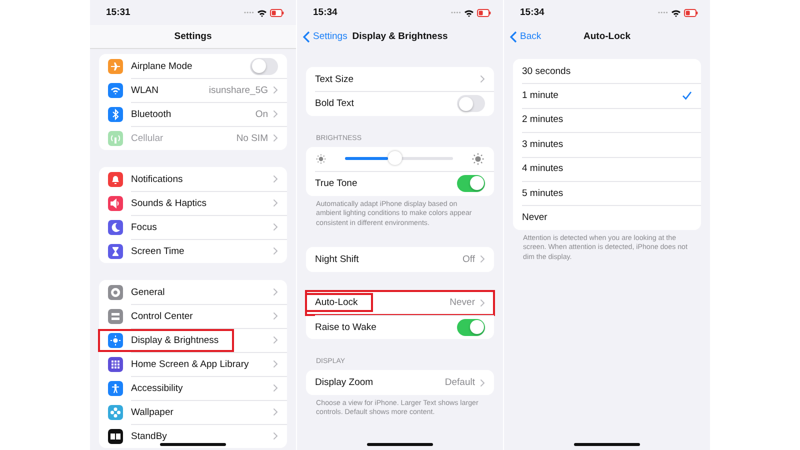 The width and height of the screenshot is (800, 450). Describe the element at coordinates (546, 71) in the screenshot. I see `setting-label: 30 seconds` at that location.